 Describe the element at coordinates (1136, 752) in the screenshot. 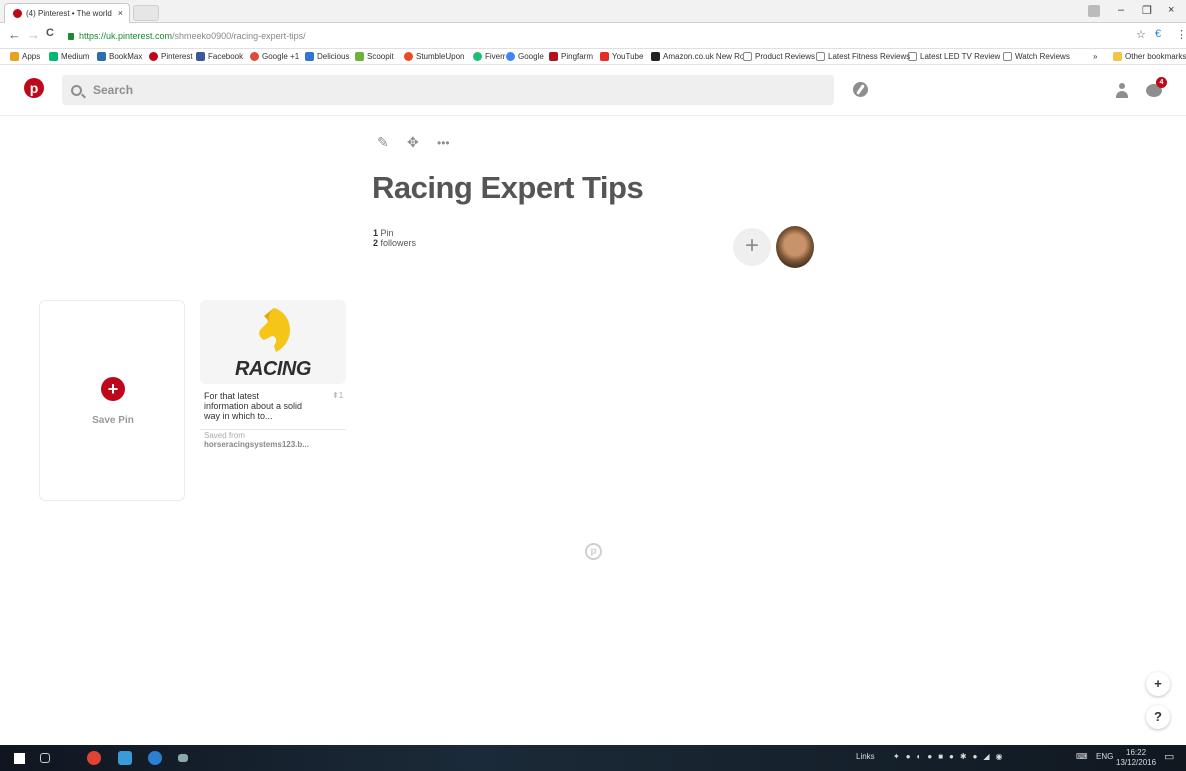

I see `clock-time: 16:22` at that location.